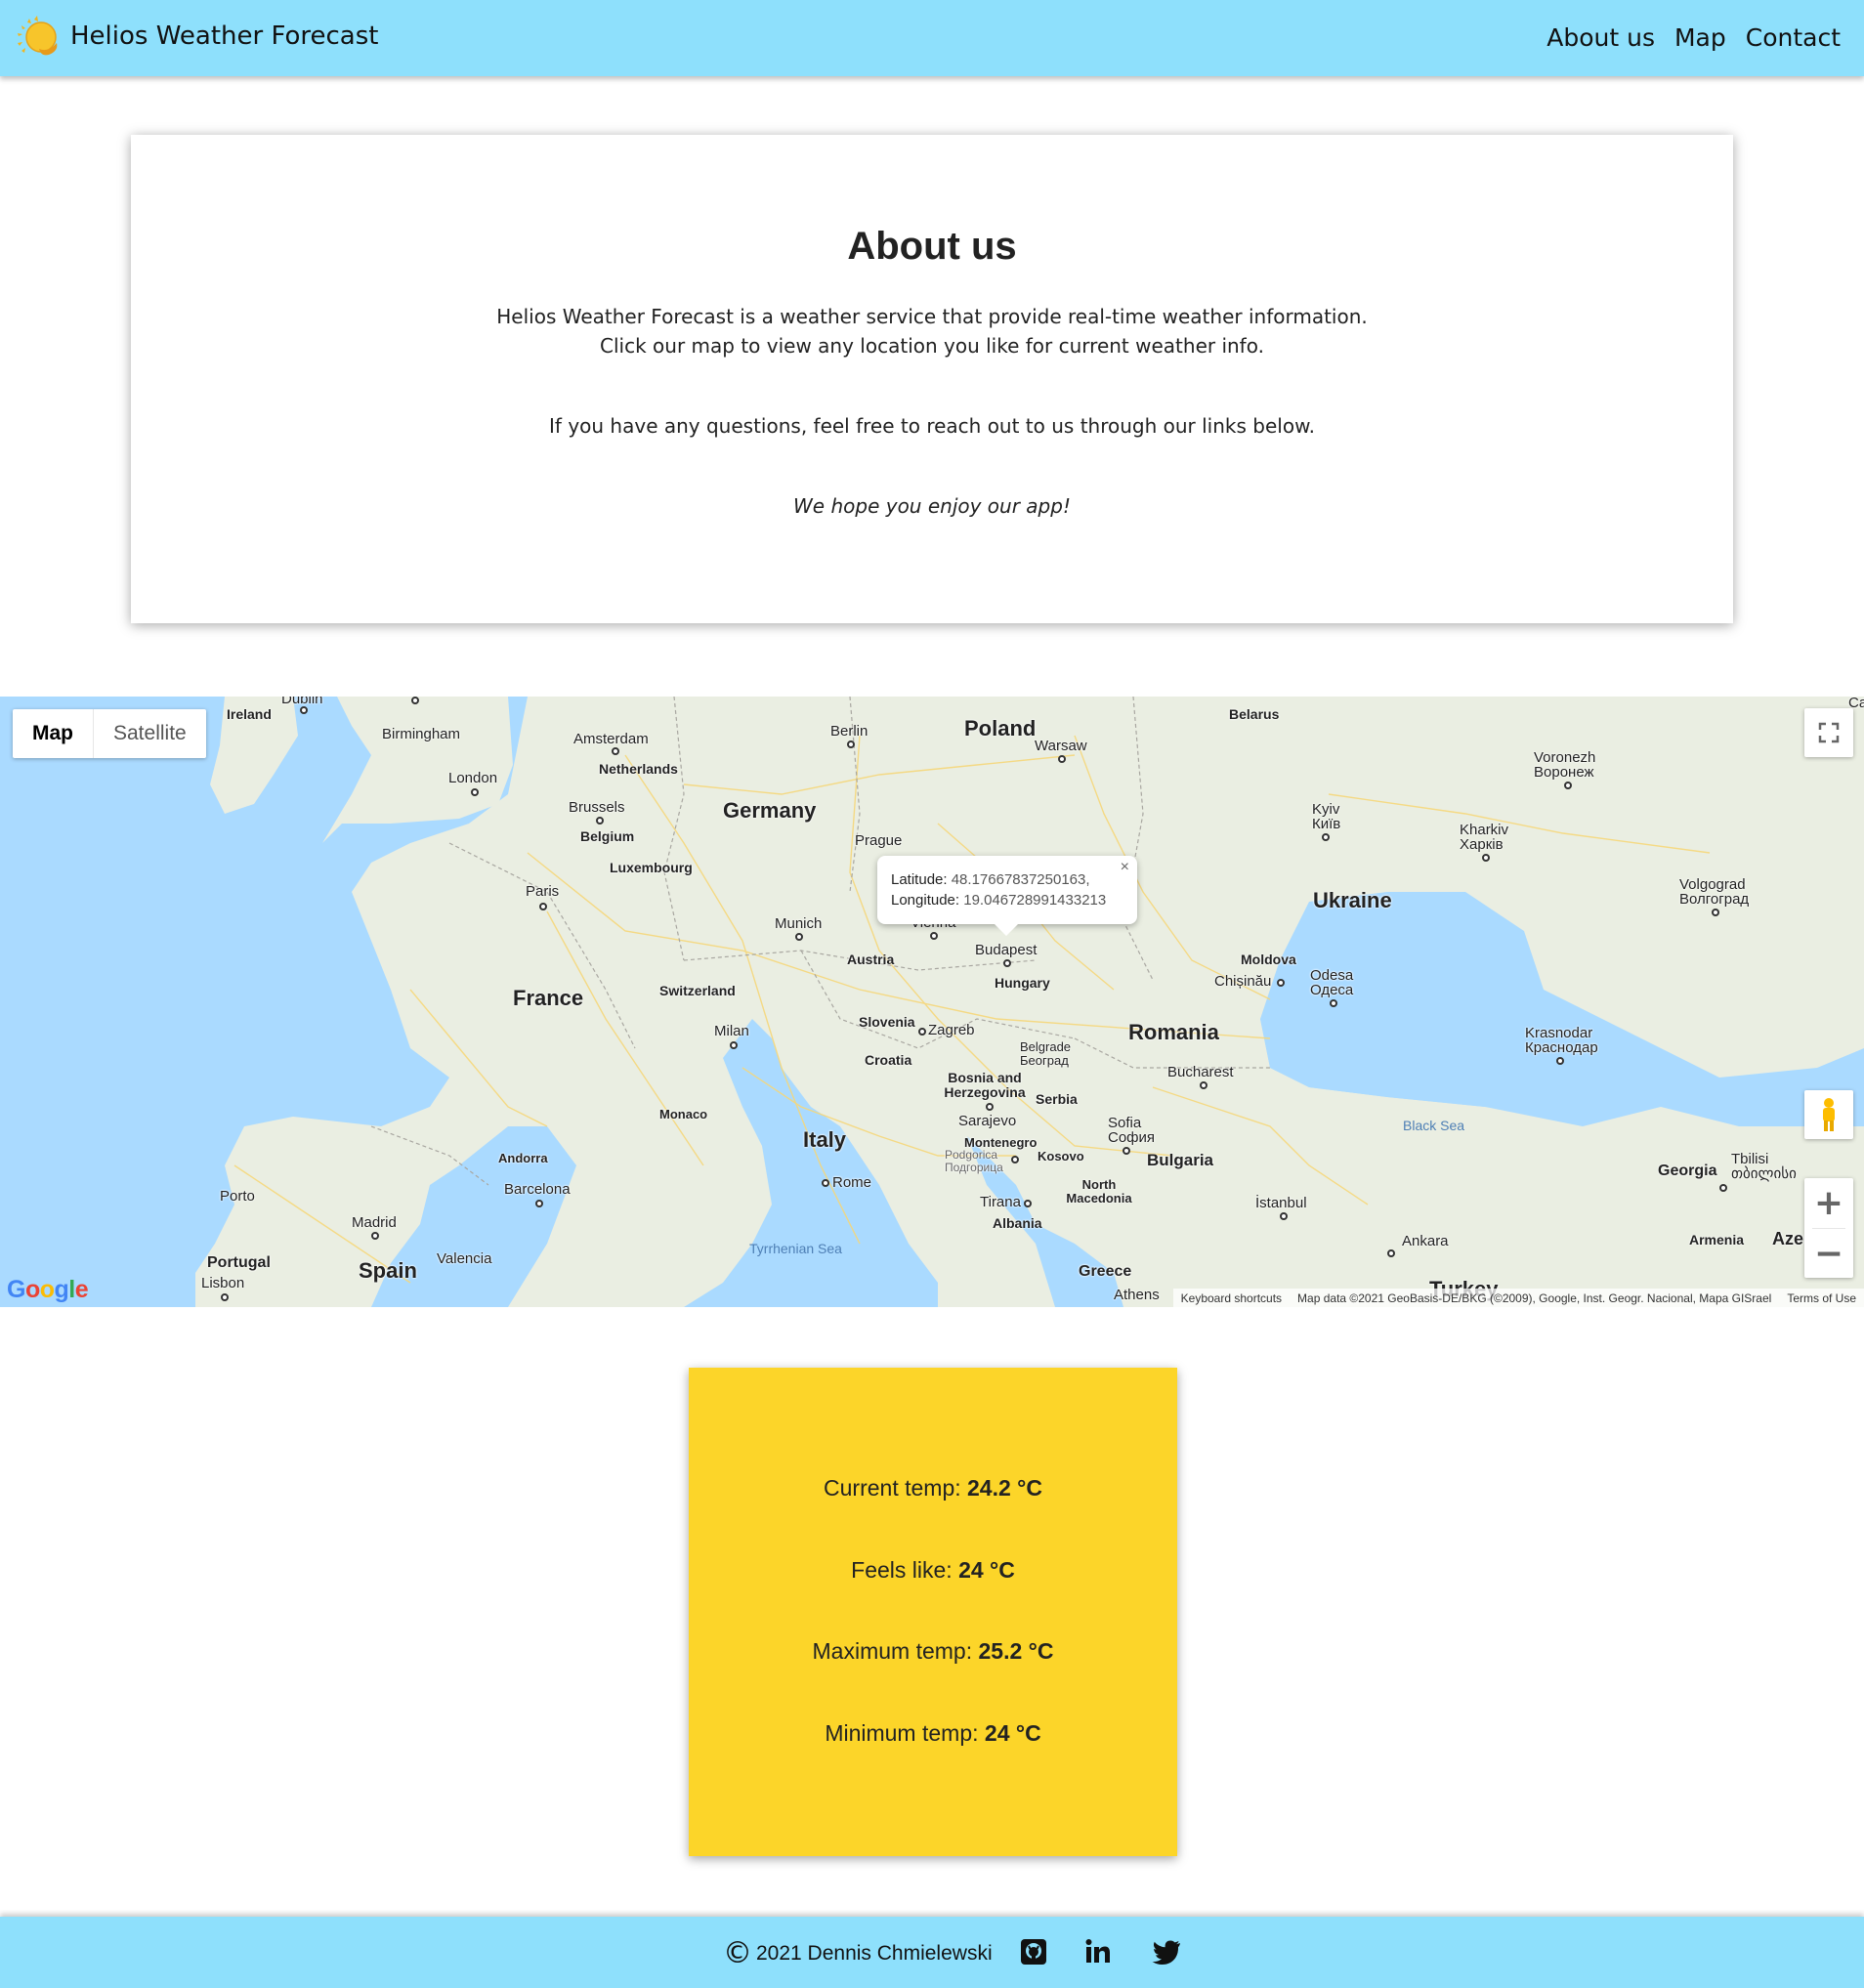 The height and width of the screenshot is (1988, 1864). Describe the element at coordinates (737, 1953) in the screenshot. I see `copyright-icon: ©` at that location.